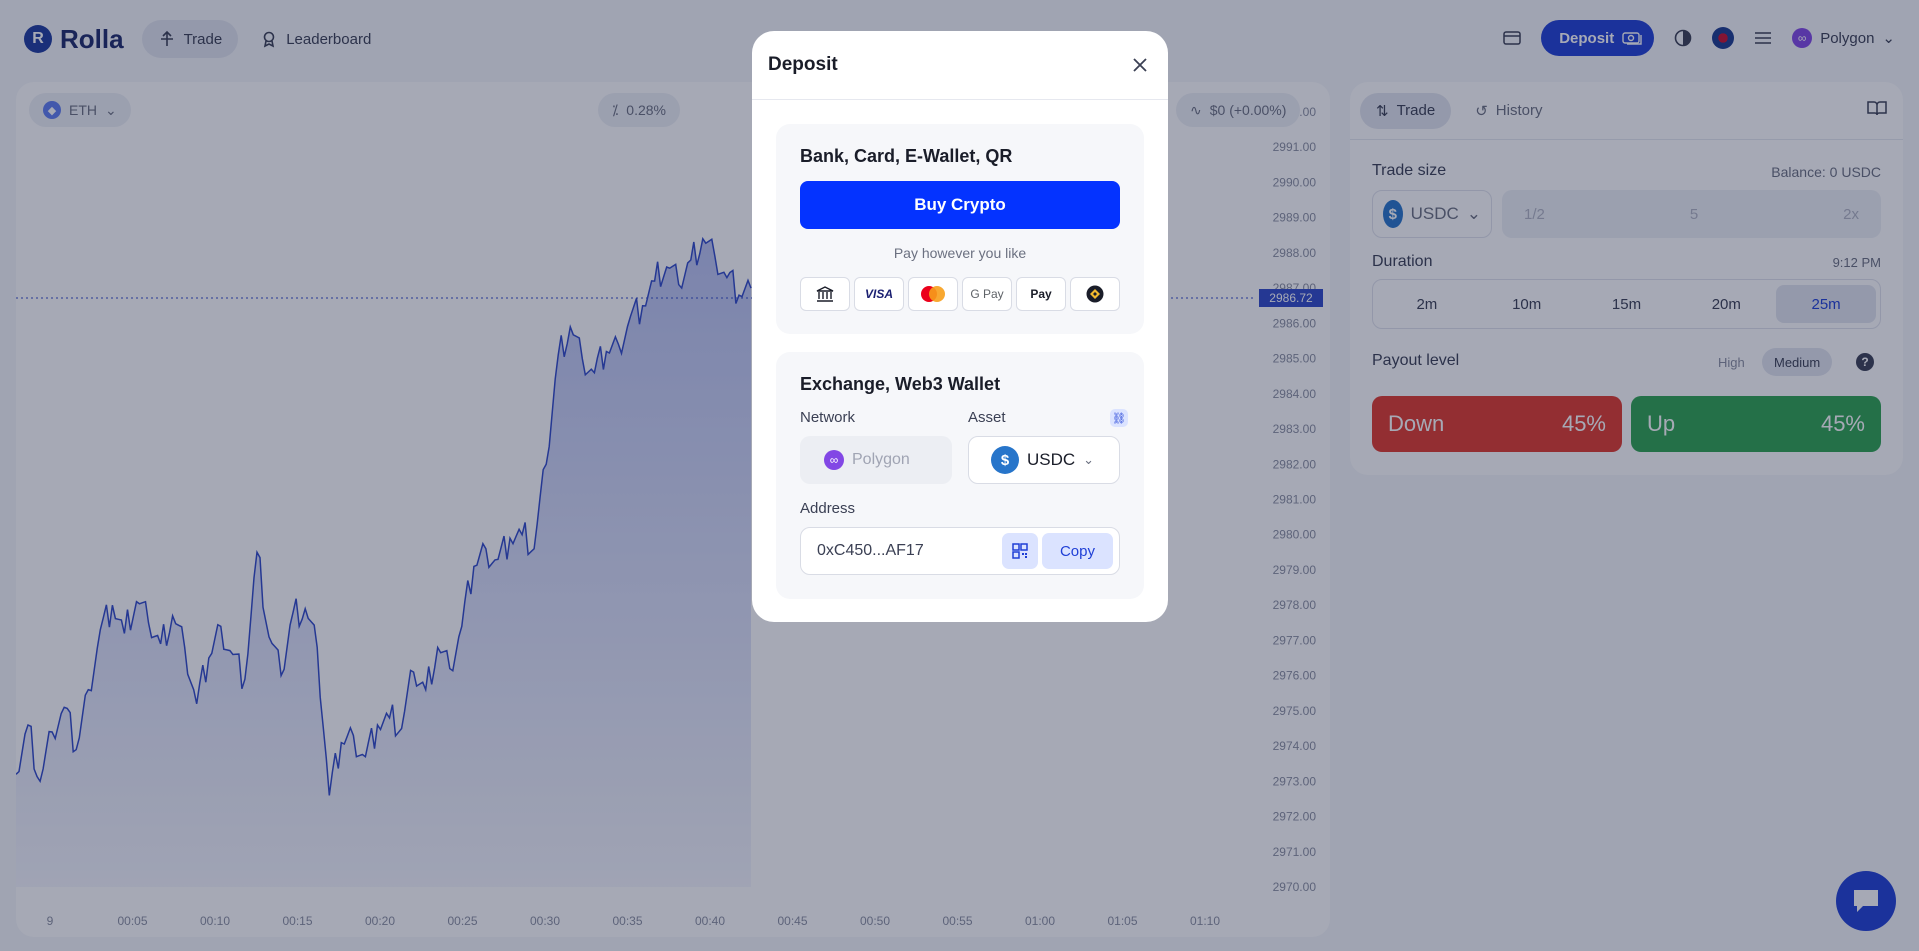 The width and height of the screenshot is (1919, 951). I want to click on asset-selector: $ USDC ⌄, so click(1044, 460).